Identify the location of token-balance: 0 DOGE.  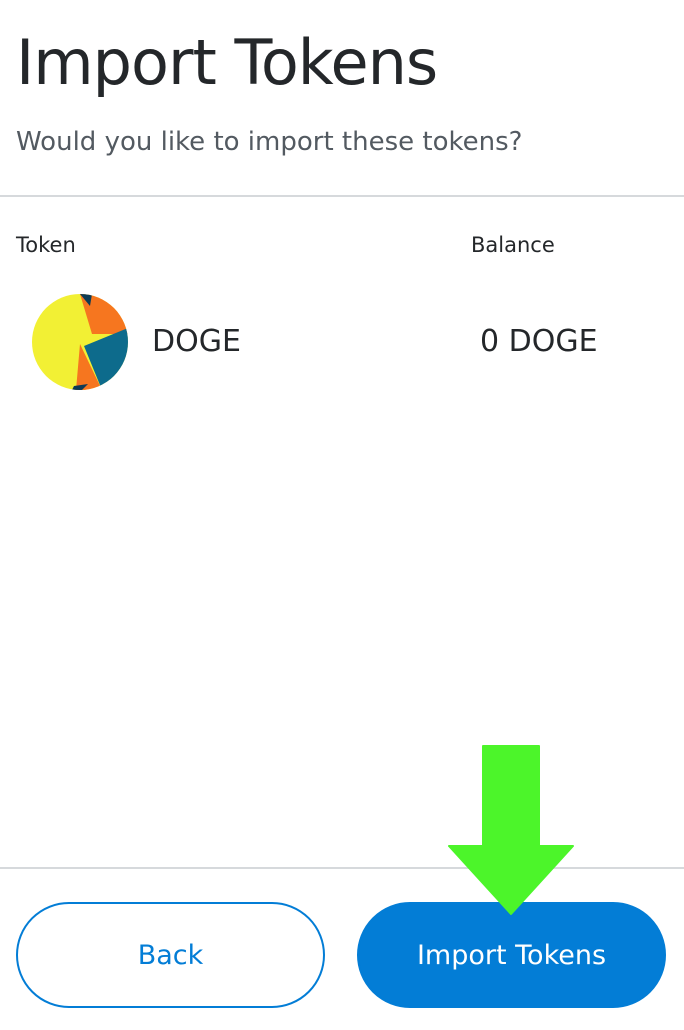
(539, 341).